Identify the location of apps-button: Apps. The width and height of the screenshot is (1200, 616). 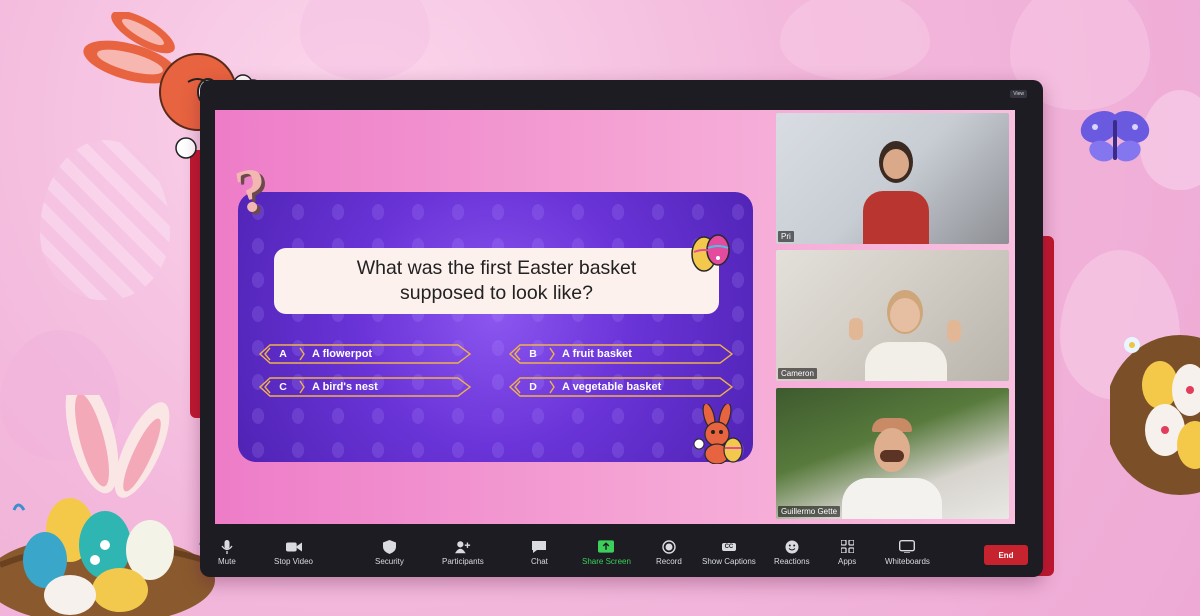
(847, 553).